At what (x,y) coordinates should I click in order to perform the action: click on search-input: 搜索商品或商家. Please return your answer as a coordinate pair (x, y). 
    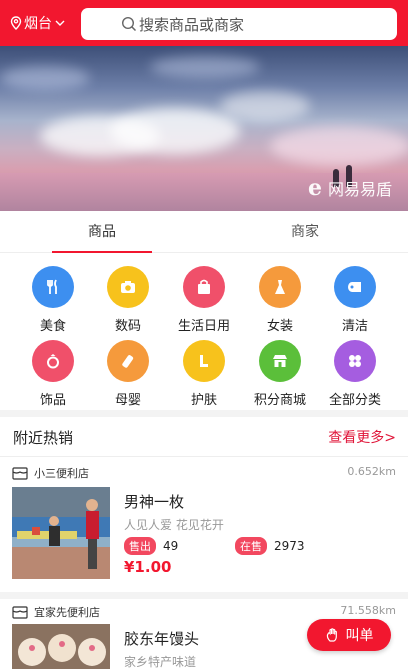
    Looking at the image, I should click on (239, 24).